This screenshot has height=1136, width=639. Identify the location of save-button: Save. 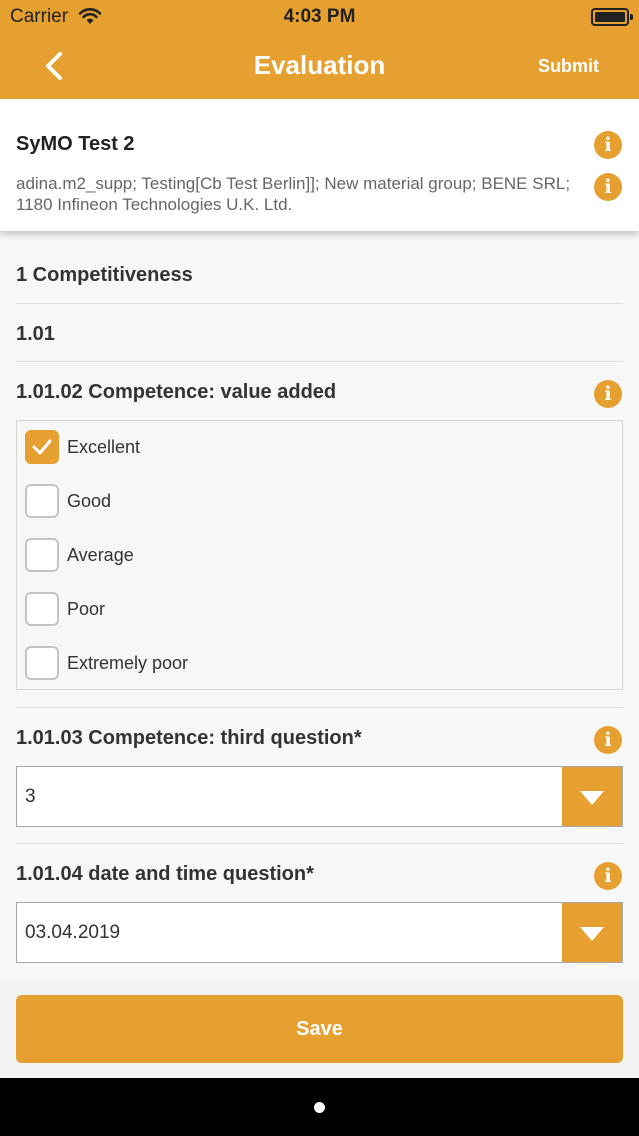
(319, 1029).